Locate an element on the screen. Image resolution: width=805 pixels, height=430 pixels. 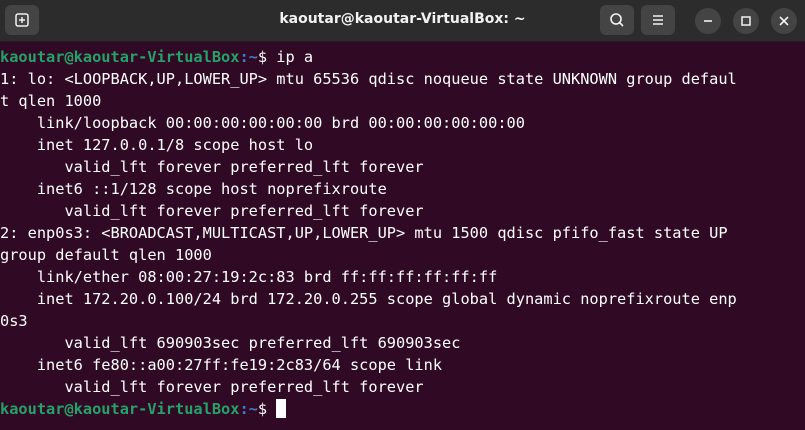
title-bar: kaoutar@kaoutar-VirtualBox: ~ is located at coordinates (402, 21).